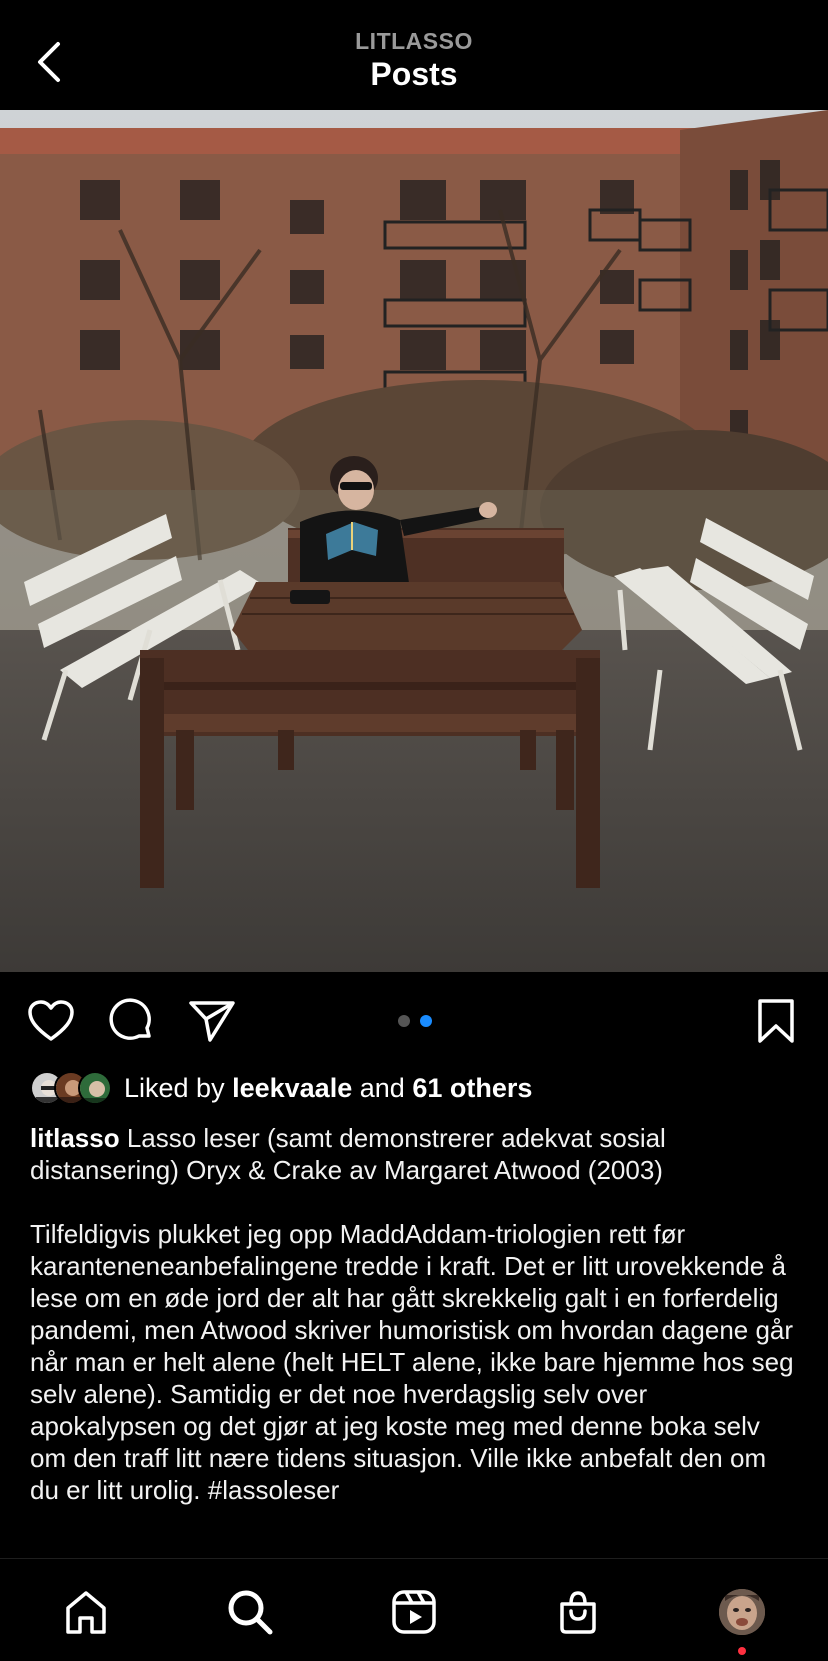 The width and height of the screenshot is (828, 1661). I want to click on profile-avatar, so click(742, 1612).